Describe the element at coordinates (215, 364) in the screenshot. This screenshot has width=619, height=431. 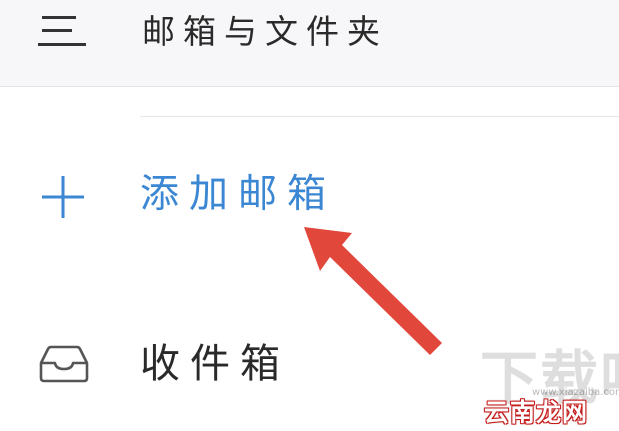
I see `inbox-label: 收件箱` at that location.